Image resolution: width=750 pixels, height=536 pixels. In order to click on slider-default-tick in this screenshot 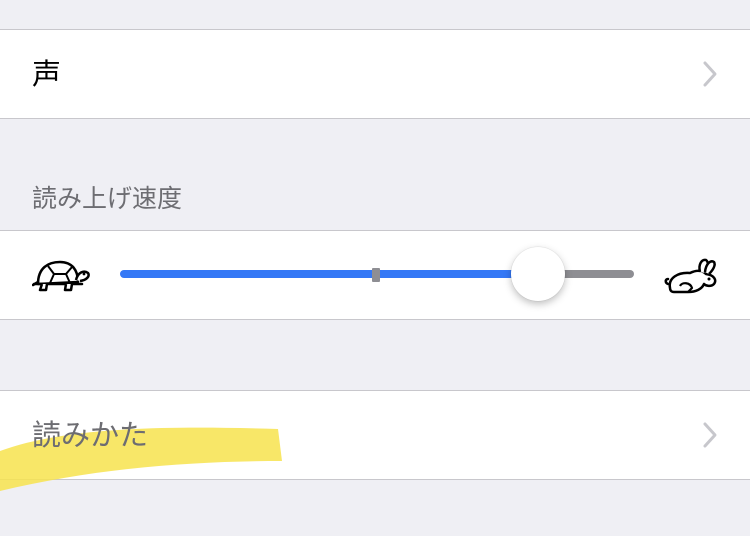, I will do `click(376, 275)`.